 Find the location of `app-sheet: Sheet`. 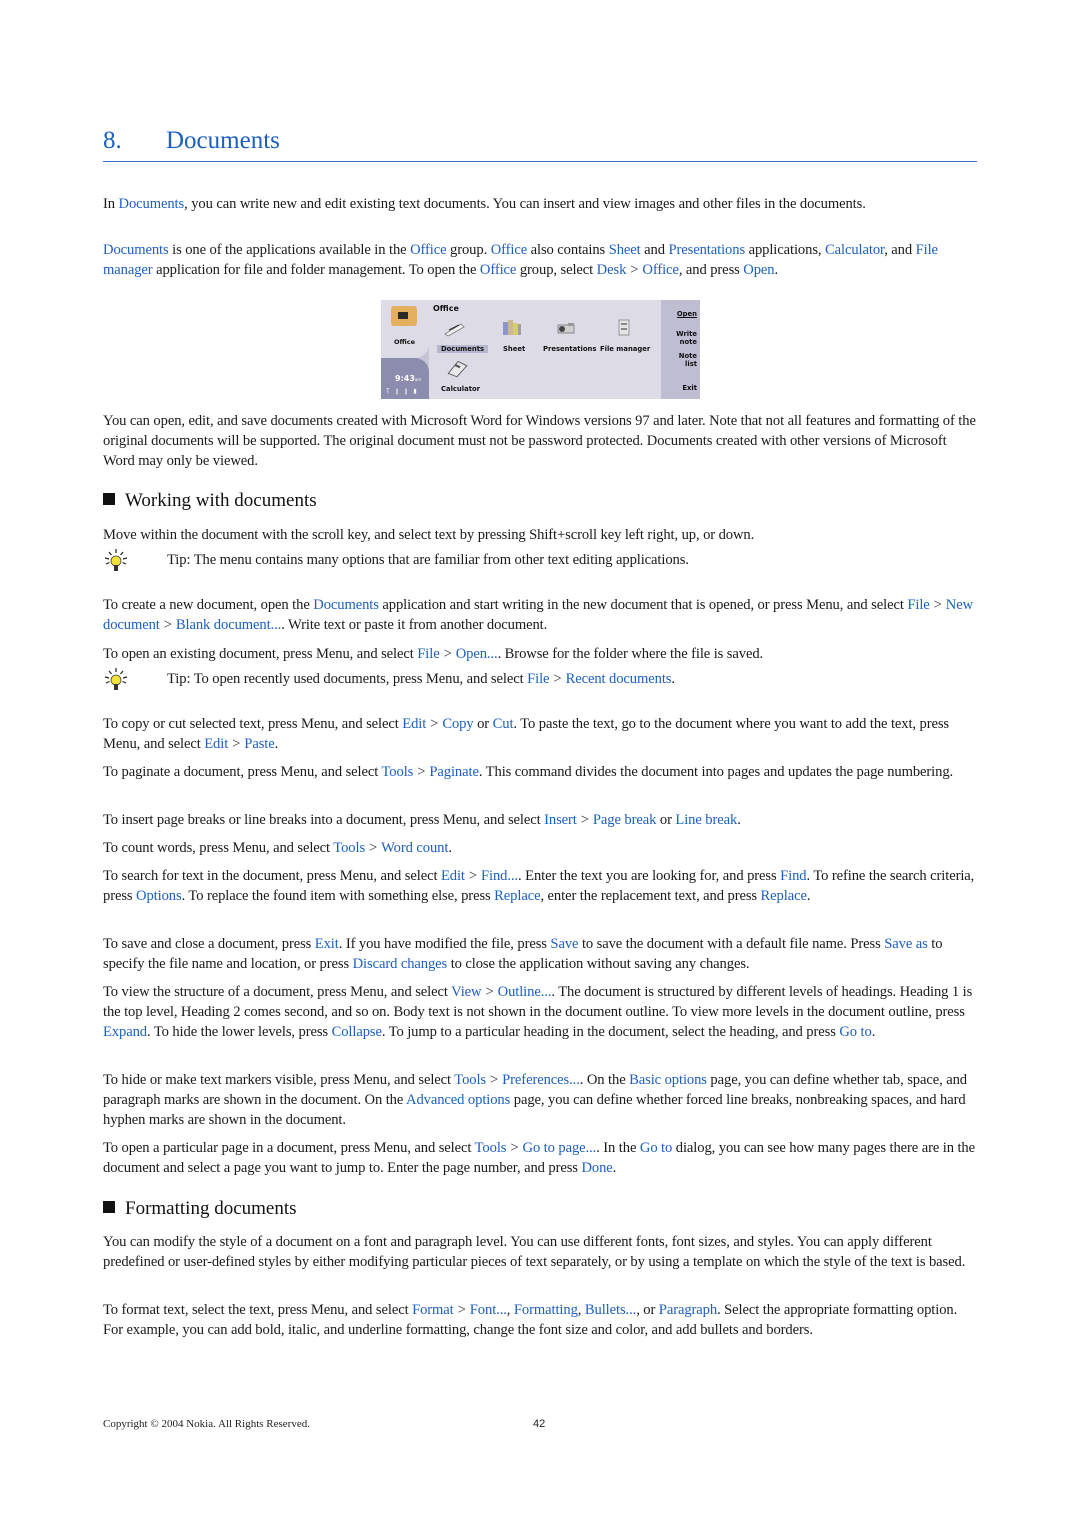

app-sheet: Sheet is located at coordinates (514, 349).